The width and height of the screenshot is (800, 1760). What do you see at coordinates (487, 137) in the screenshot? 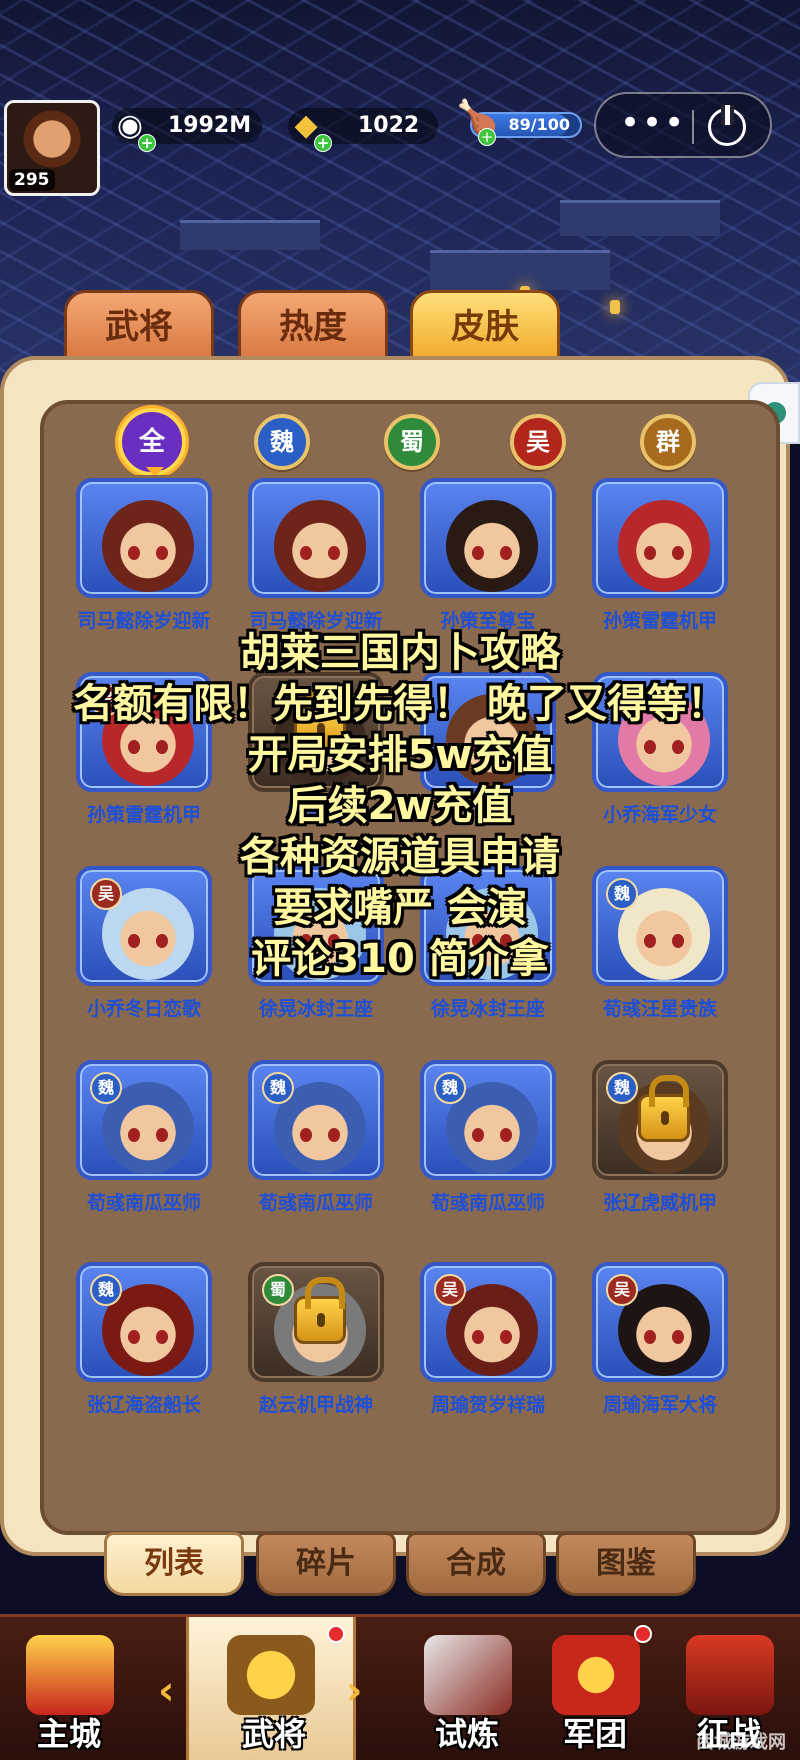
I see `add-stamina-icon: +` at bounding box center [487, 137].